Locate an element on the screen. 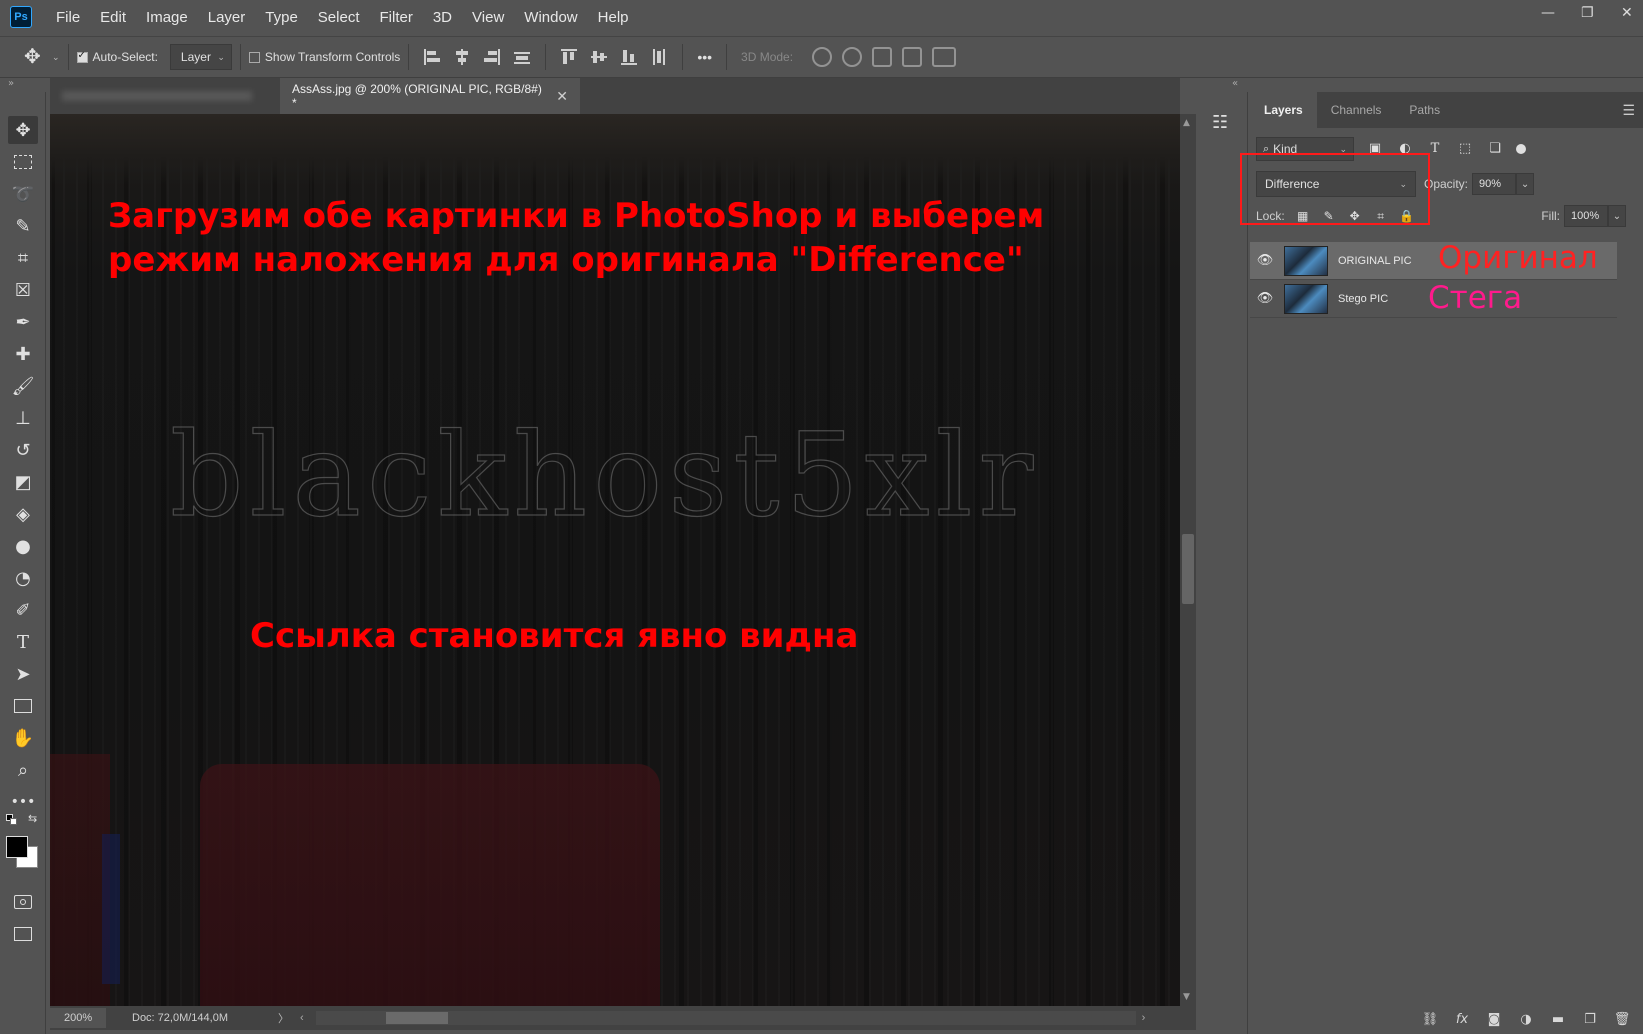 The height and width of the screenshot is (1034, 1643). adjustment-layer-icon: ◑ is located at coordinates (1526, 1020).